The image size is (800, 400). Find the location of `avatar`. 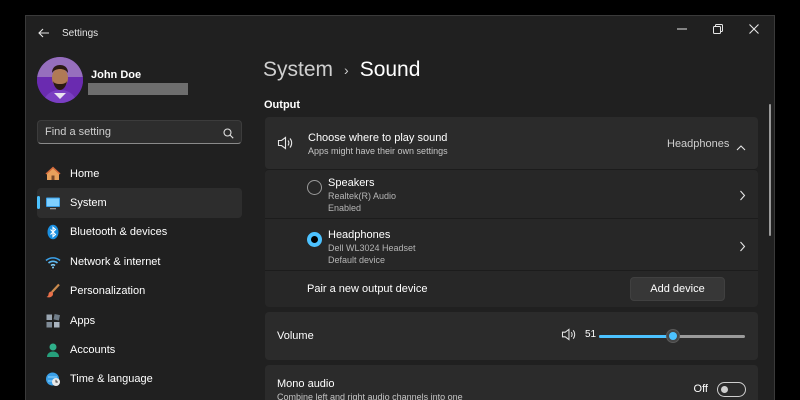

avatar is located at coordinates (60, 80).